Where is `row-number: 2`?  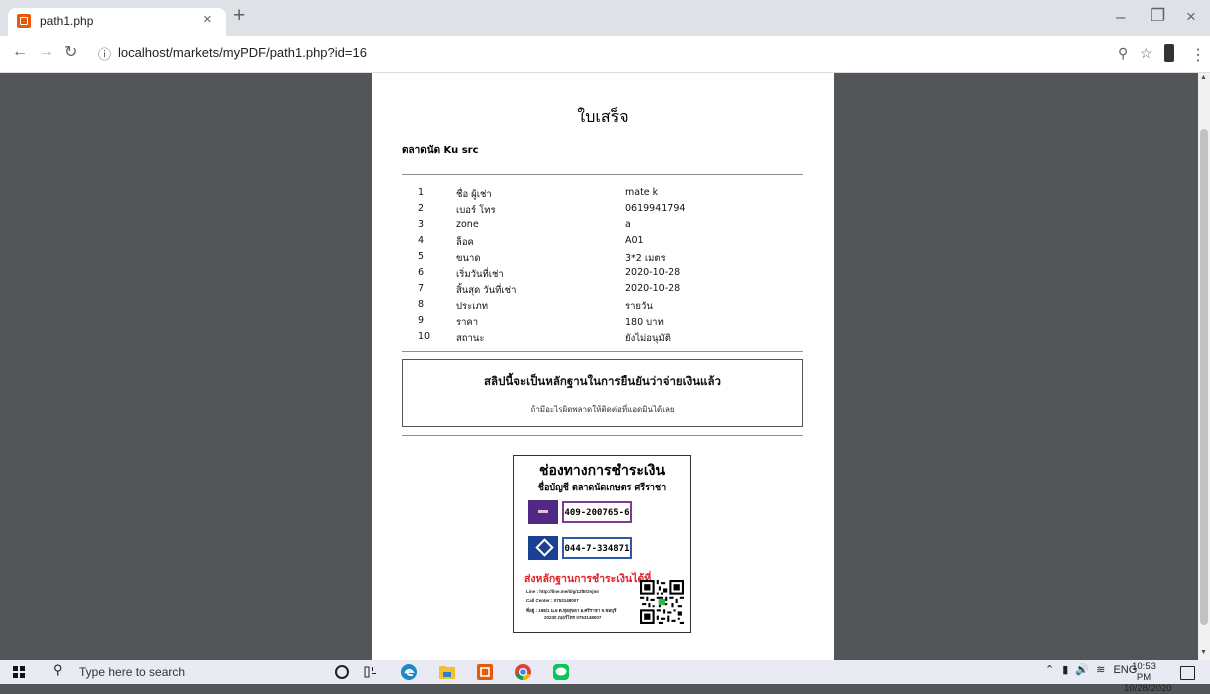 row-number: 2 is located at coordinates (421, 208).